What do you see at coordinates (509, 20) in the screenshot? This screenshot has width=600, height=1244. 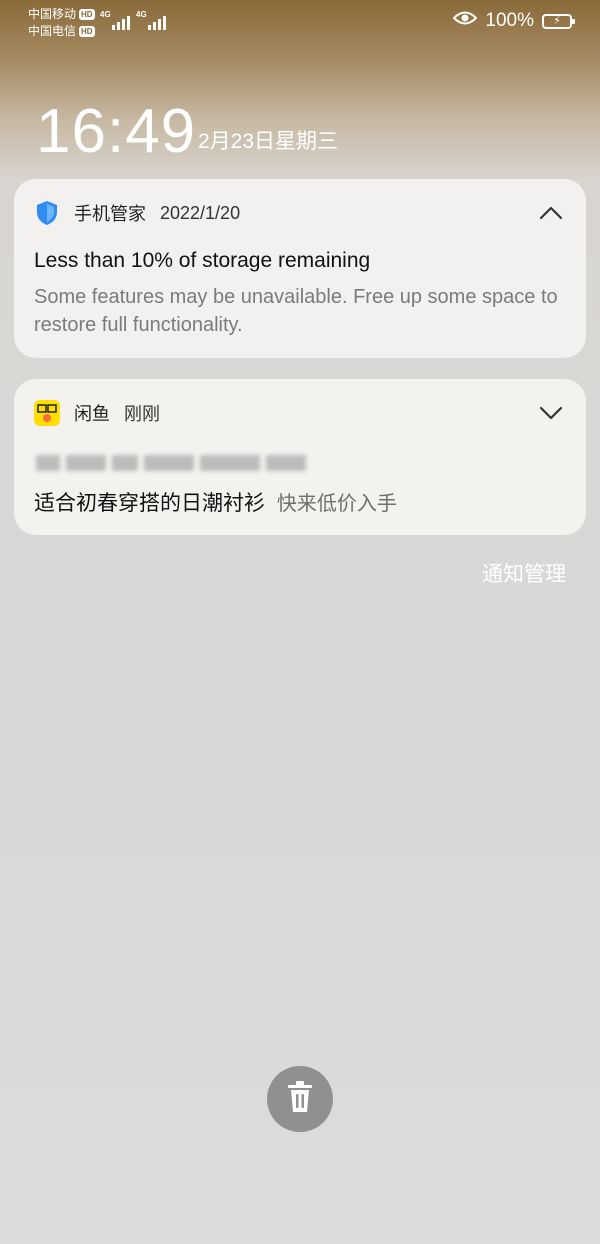 I see `battery-percent: 100%` at bounding box center [509, 20].